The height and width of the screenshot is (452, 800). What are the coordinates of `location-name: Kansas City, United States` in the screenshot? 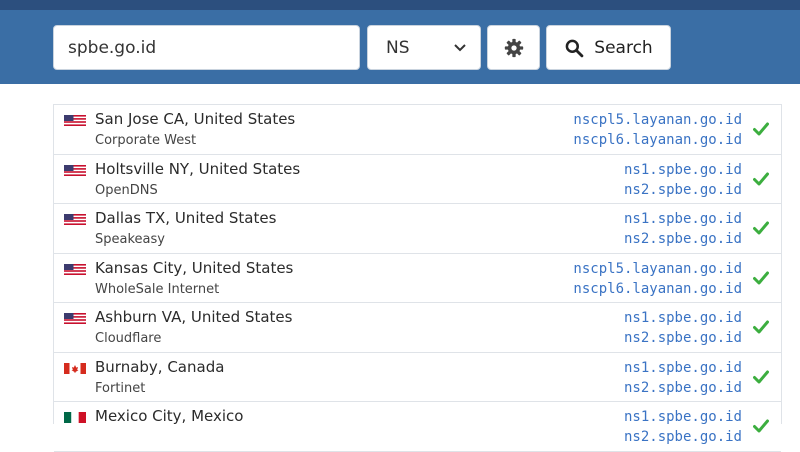 It's located at (194, 267).